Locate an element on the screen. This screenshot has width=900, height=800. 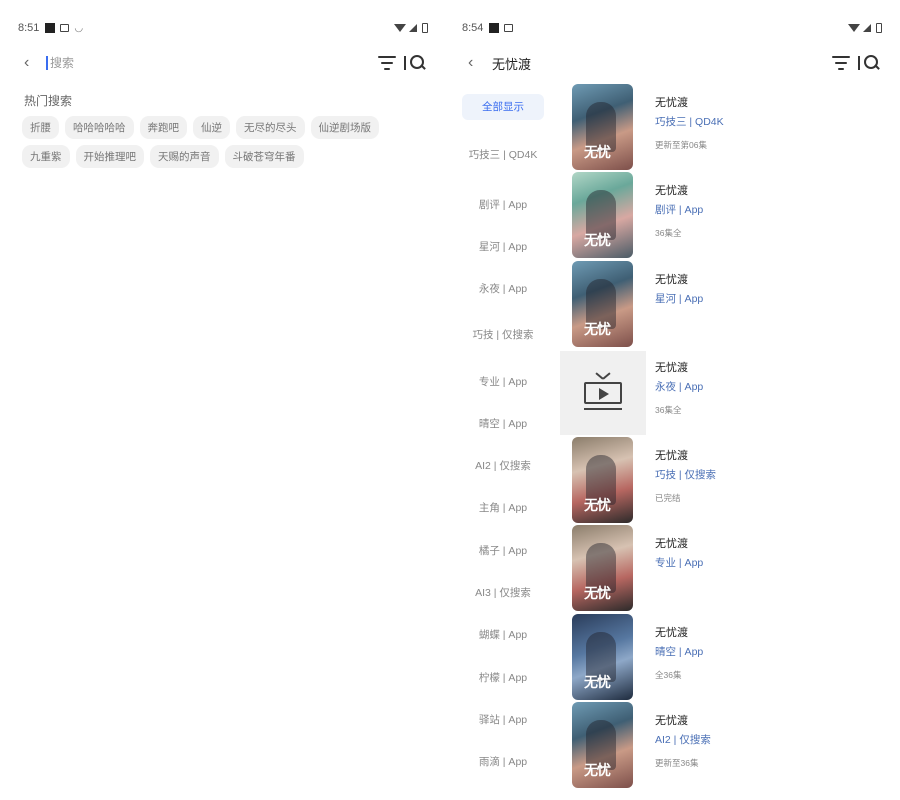
poster-placeholder is located at coordinates (603, 392).